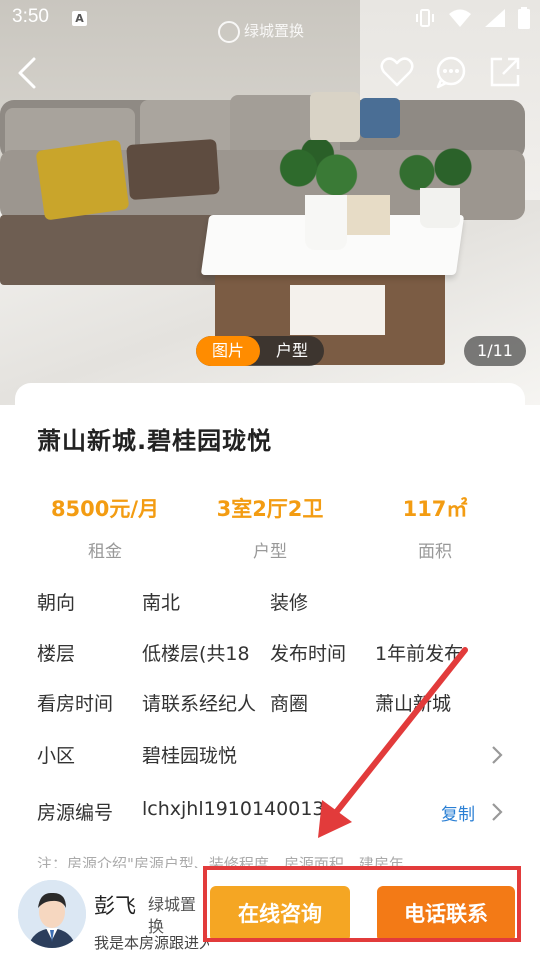 Image resolution: width=540 pixels, height=960 pixels. I want to click on message-icon, so click(451, 72).